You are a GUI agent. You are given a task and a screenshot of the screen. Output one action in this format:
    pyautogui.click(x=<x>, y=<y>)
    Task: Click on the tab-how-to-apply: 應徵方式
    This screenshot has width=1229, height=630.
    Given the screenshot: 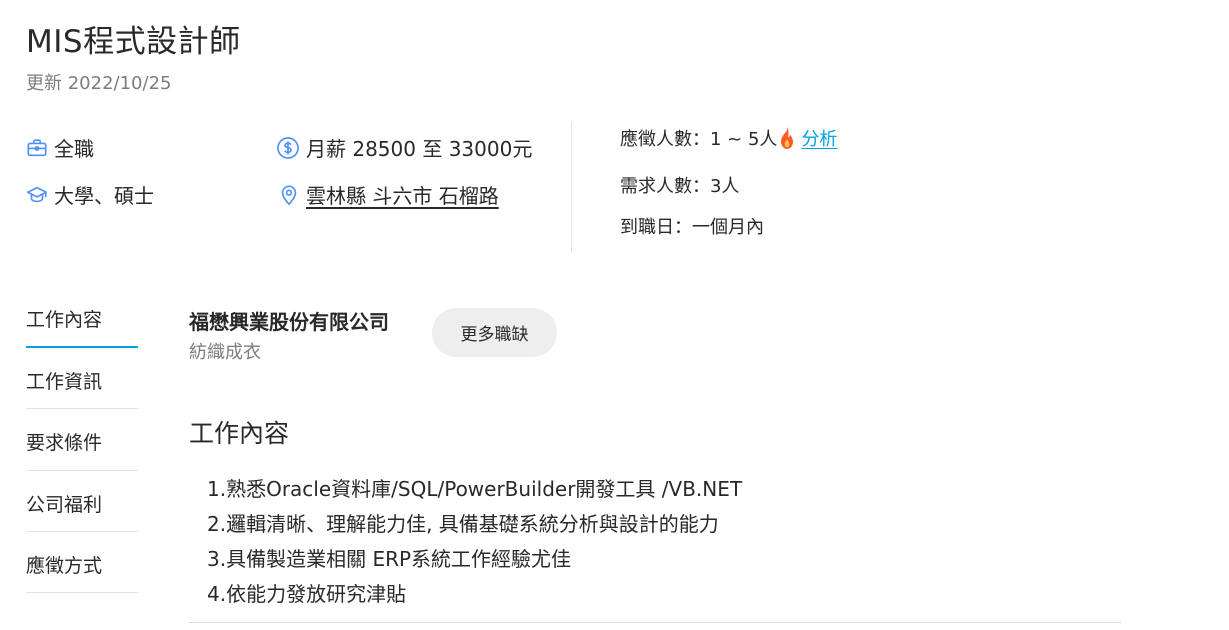 What is the action you would take?
    pyautogui.click(x=82, y=564)
    